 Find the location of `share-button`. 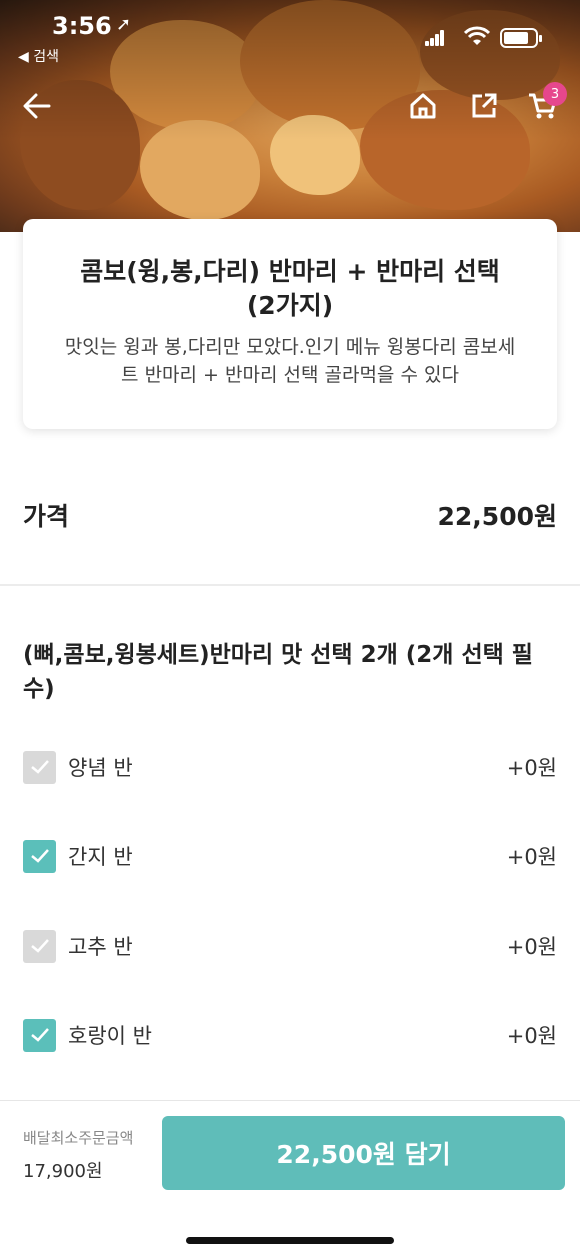

share-button is located at coordinates (484, 106).